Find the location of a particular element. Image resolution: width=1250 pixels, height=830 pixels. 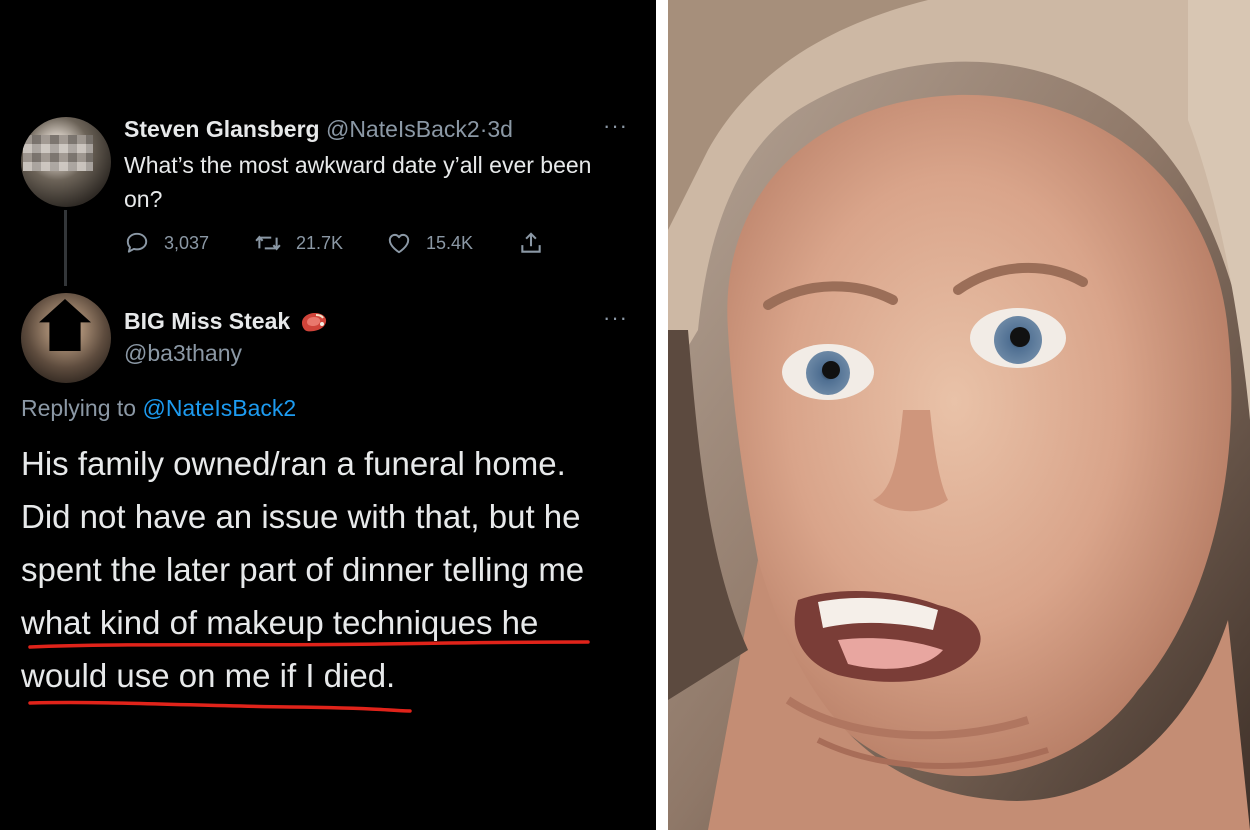

like-button: 15.4K is located at coordinates (429, 243).